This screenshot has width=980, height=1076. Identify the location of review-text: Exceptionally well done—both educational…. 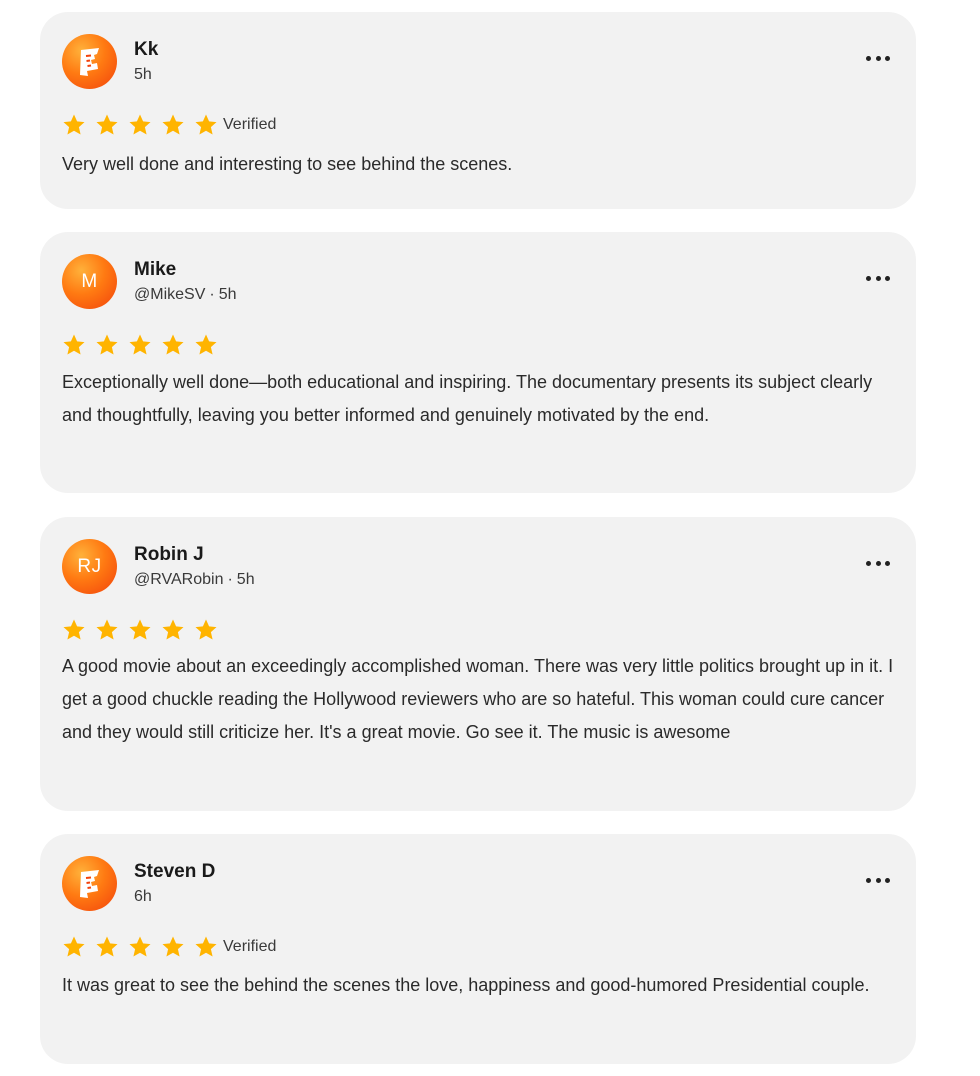
(467, 398).